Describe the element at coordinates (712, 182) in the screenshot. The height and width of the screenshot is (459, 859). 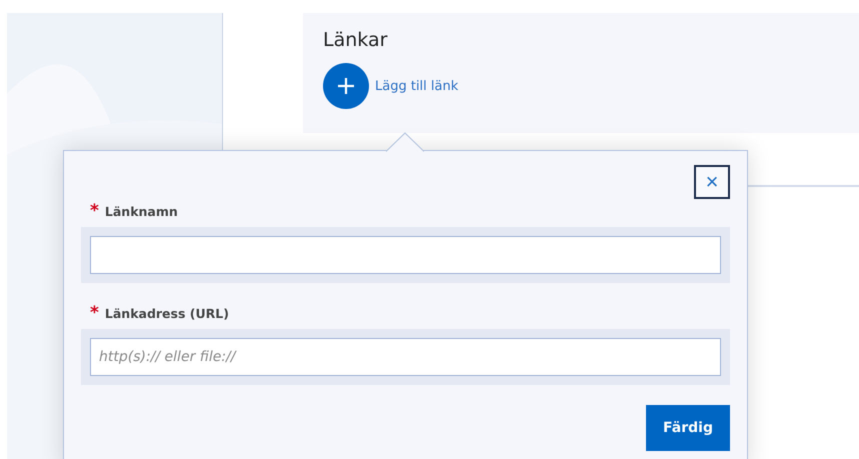
I see `close-button: ×` at that location.